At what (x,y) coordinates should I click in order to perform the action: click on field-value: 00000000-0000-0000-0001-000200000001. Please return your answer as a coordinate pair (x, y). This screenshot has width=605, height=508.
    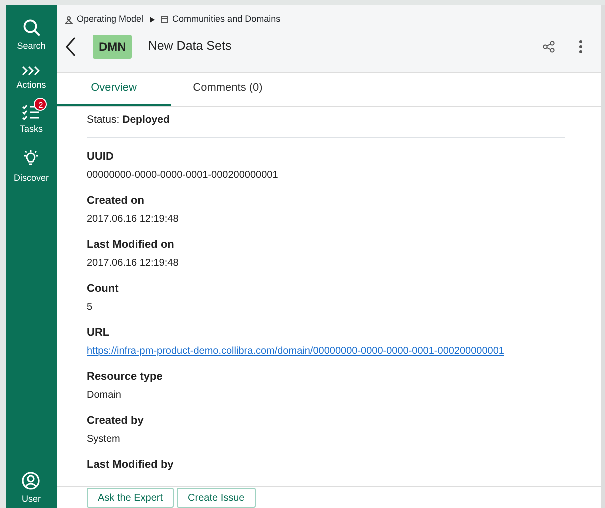
    Looking at the image, I should click on (183, 176).